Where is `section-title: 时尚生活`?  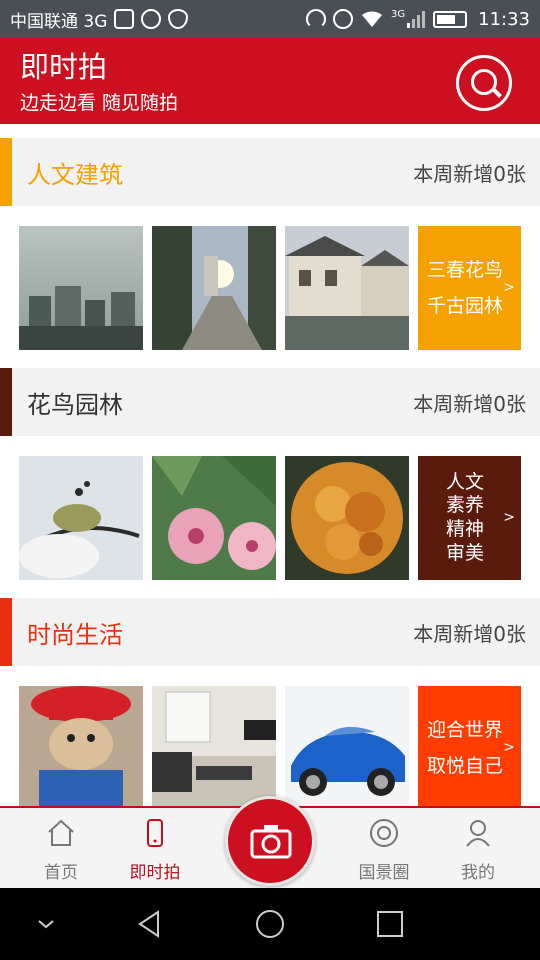
section-title: 时尚生活 is located at coordinates (75, 635).